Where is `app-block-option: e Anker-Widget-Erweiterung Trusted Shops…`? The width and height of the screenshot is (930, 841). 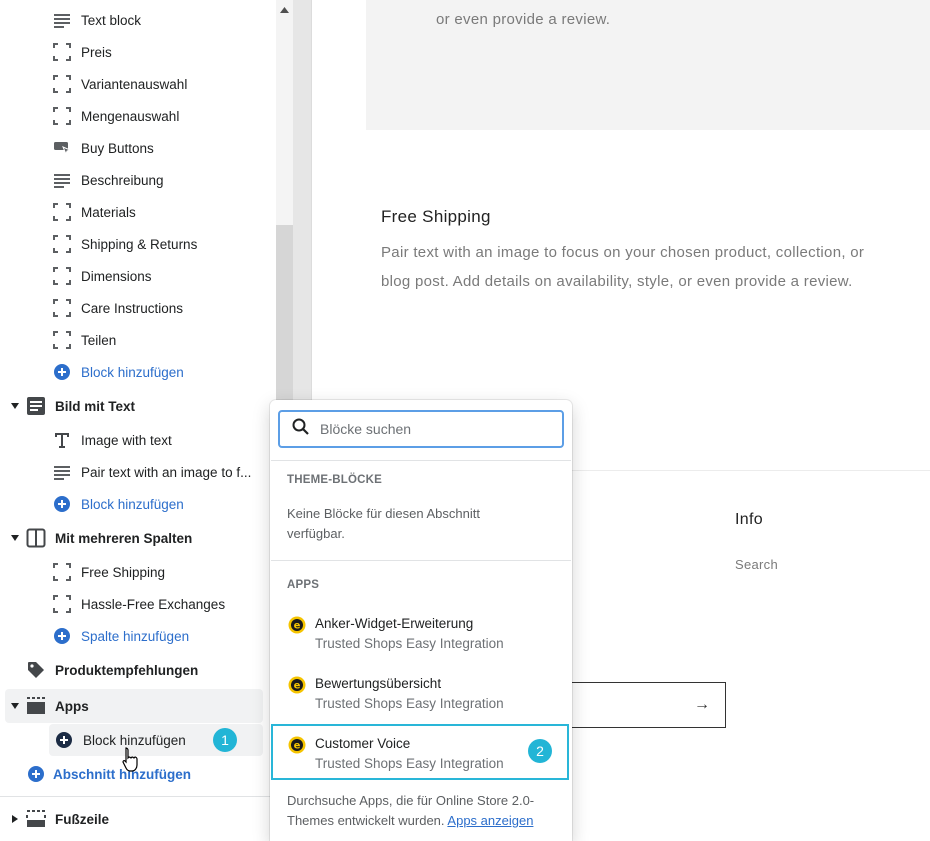 app-block-option: e Anker-Widget-Erweiterung Trusted Shops… is located at coordinates (420, 630).